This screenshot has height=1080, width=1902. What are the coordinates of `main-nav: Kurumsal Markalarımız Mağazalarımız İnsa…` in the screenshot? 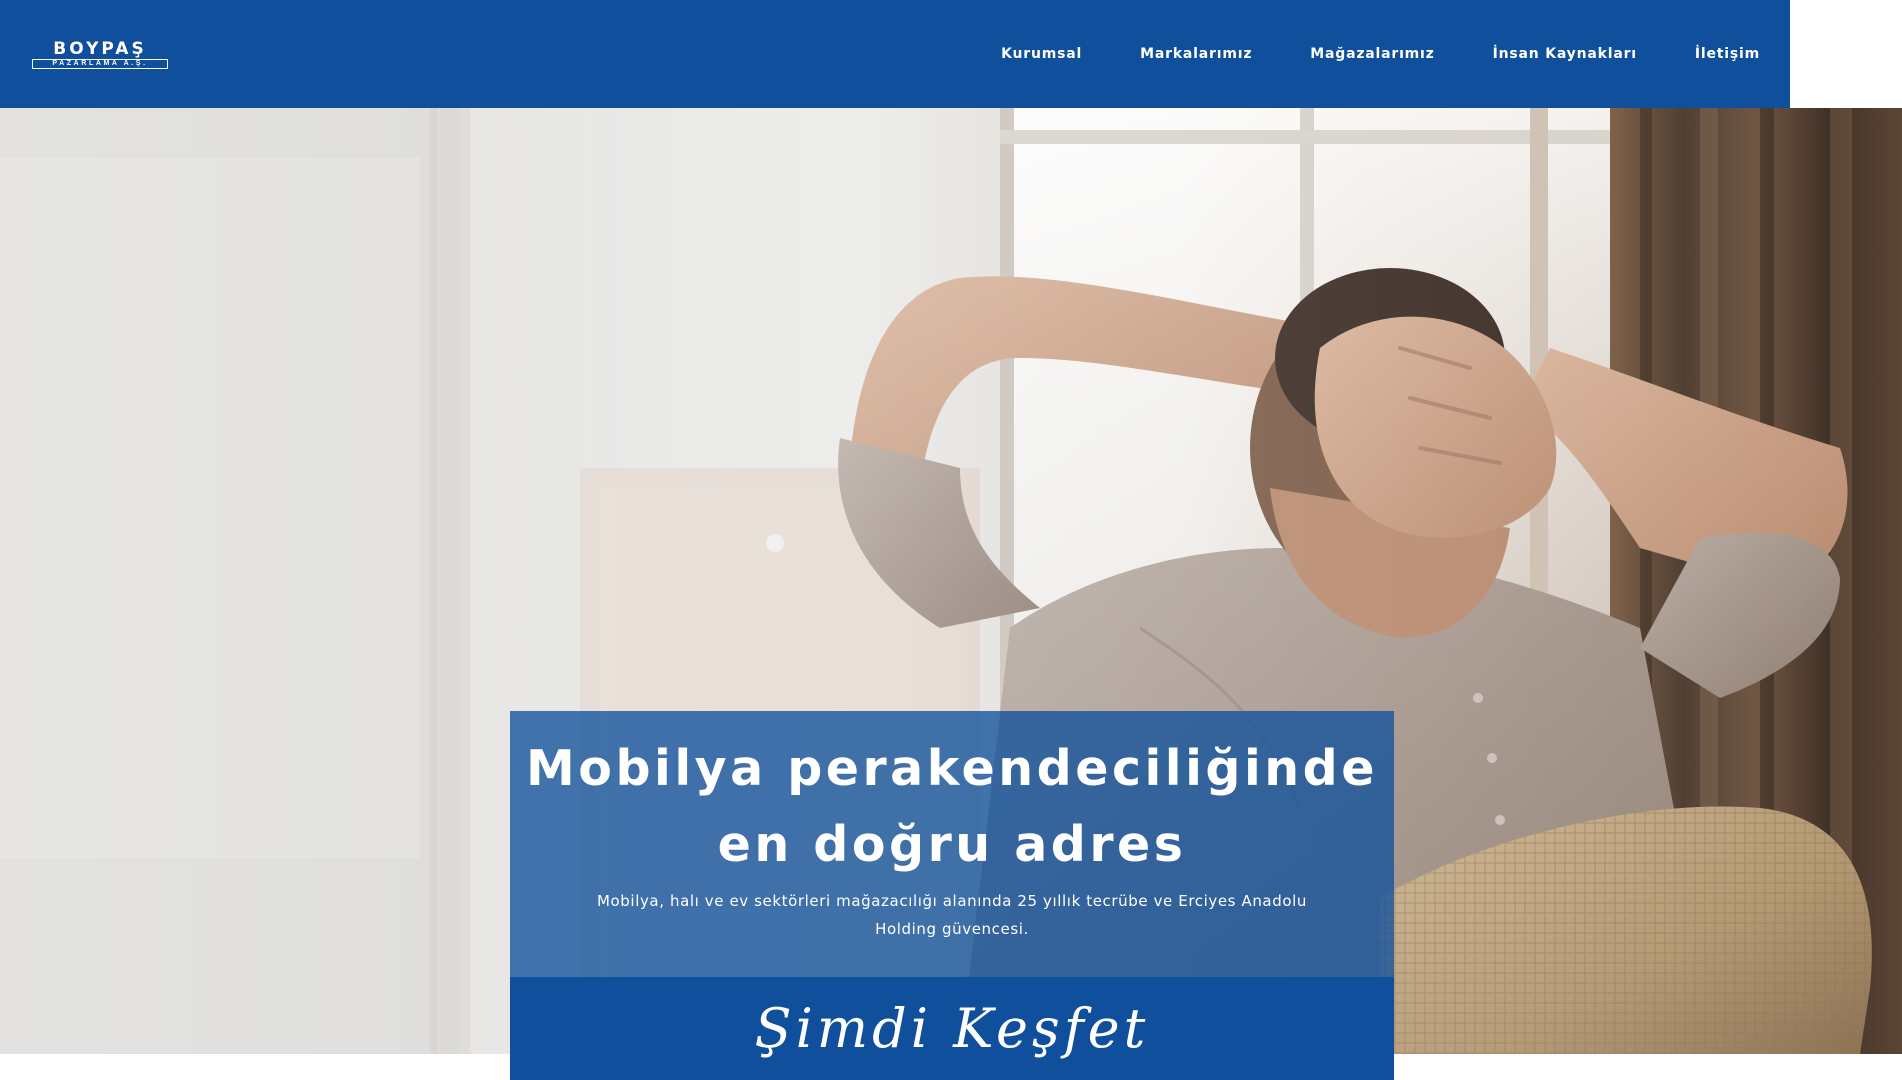 It's located at (1351, 54).